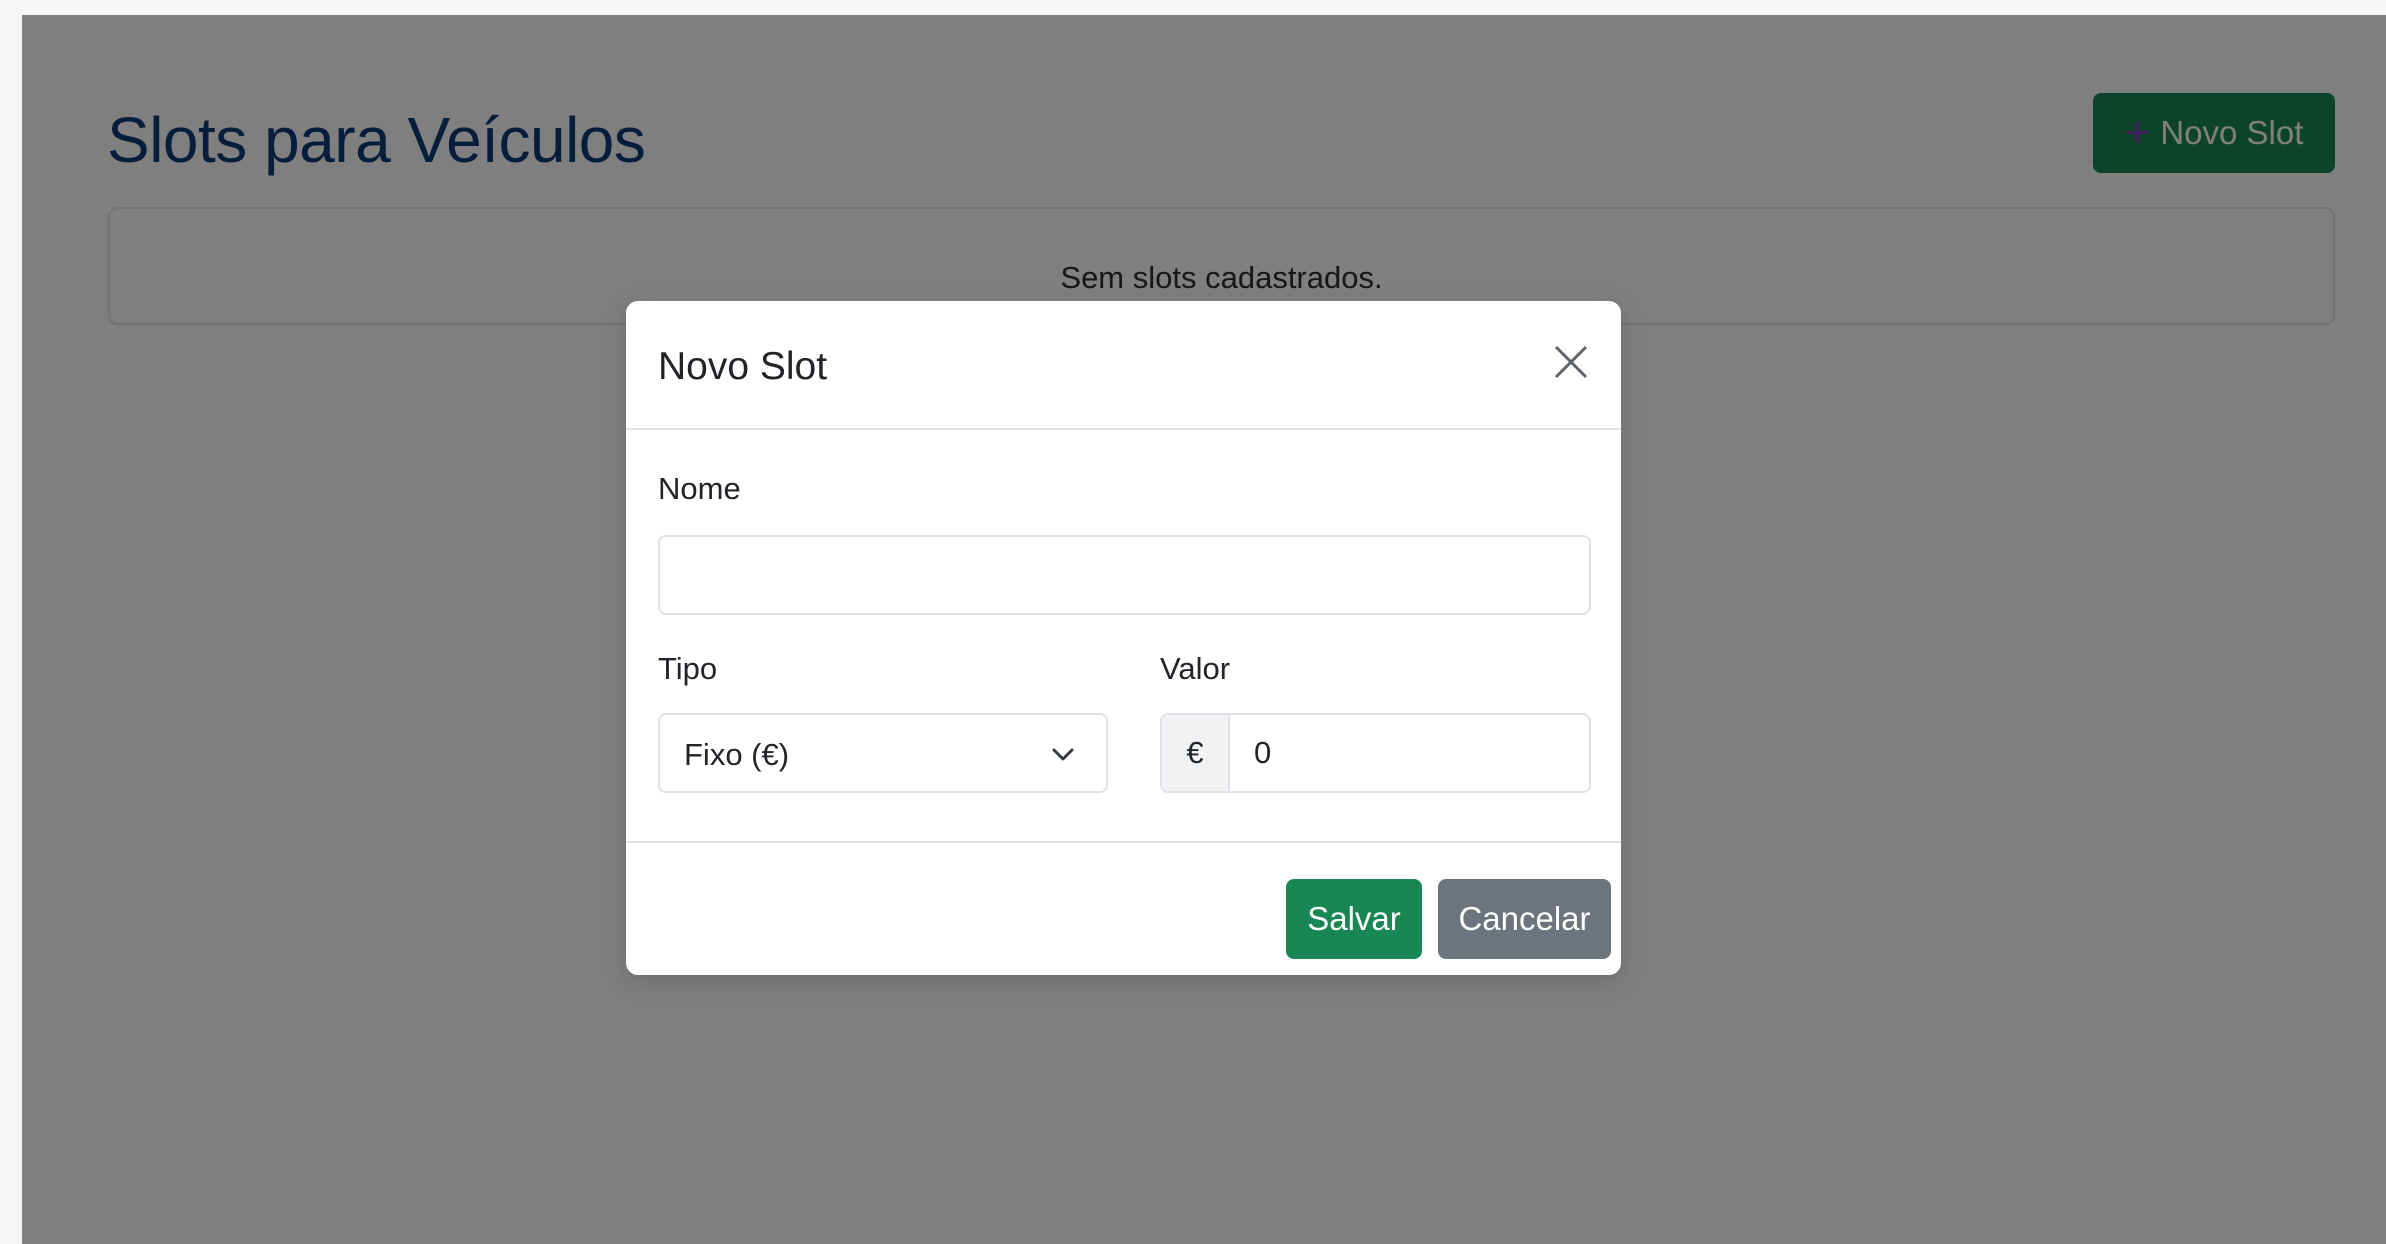  What do you see at coordinates (688, 668) in the screenshot?
I see `tipo-label: Tipo` at bounding box center [688, 668].